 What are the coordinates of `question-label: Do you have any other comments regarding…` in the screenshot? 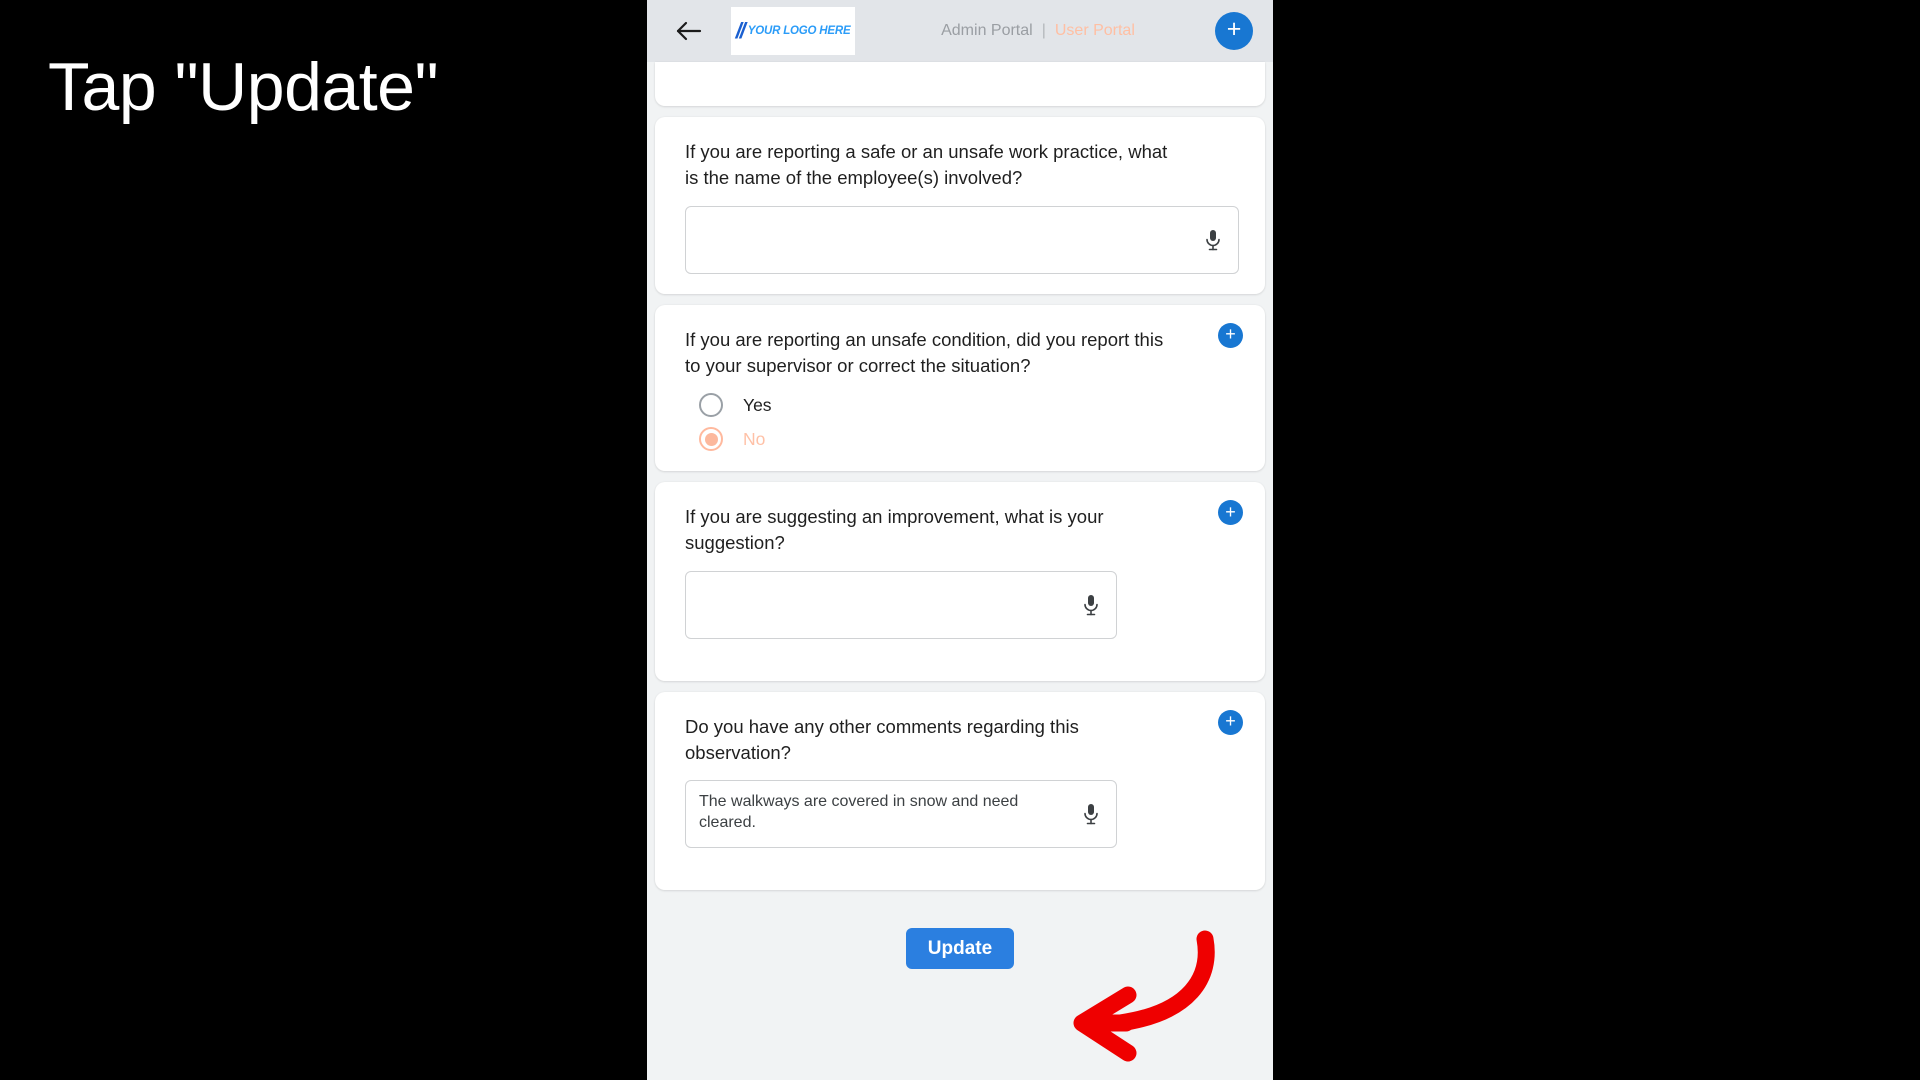 It's located at (882, 739).